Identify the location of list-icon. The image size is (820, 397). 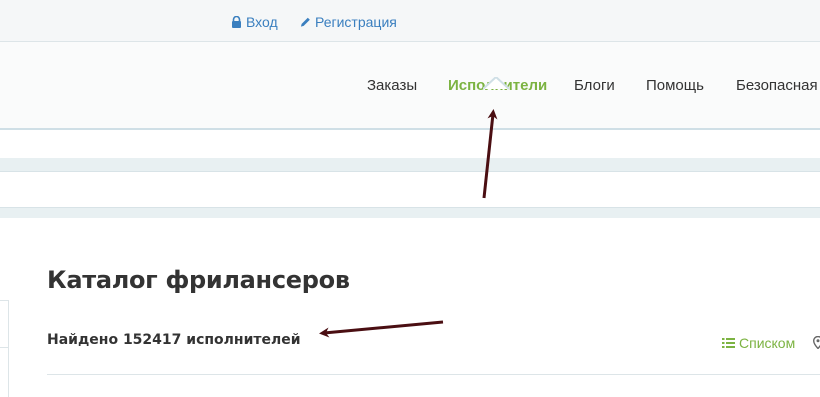
(728, 343).